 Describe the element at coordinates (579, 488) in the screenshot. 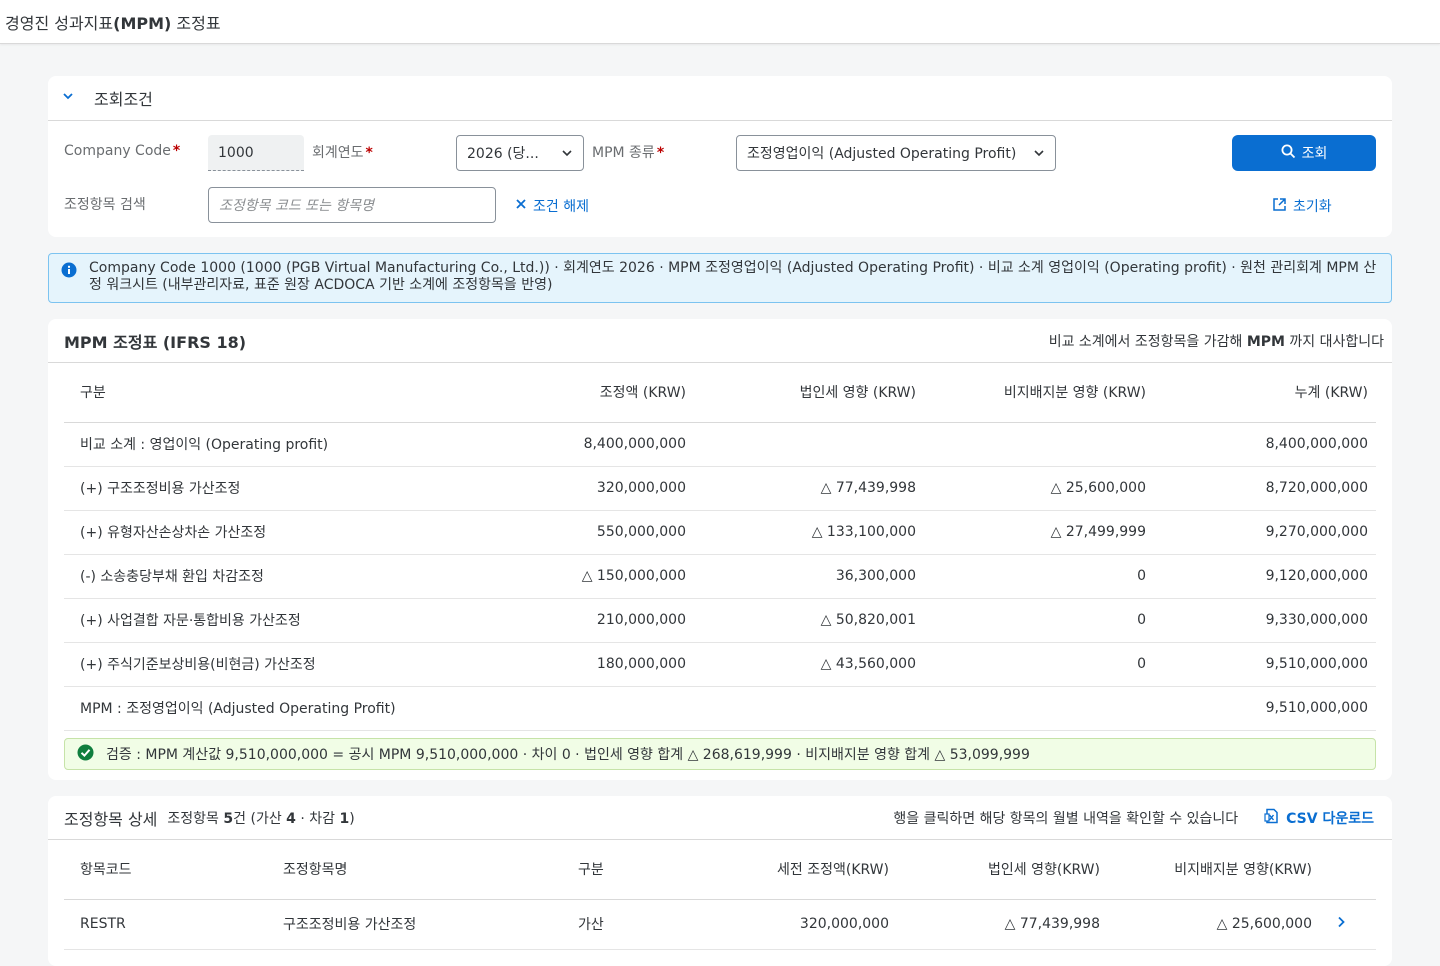

I see `adjustment-cell: 320,000,000` at that location.